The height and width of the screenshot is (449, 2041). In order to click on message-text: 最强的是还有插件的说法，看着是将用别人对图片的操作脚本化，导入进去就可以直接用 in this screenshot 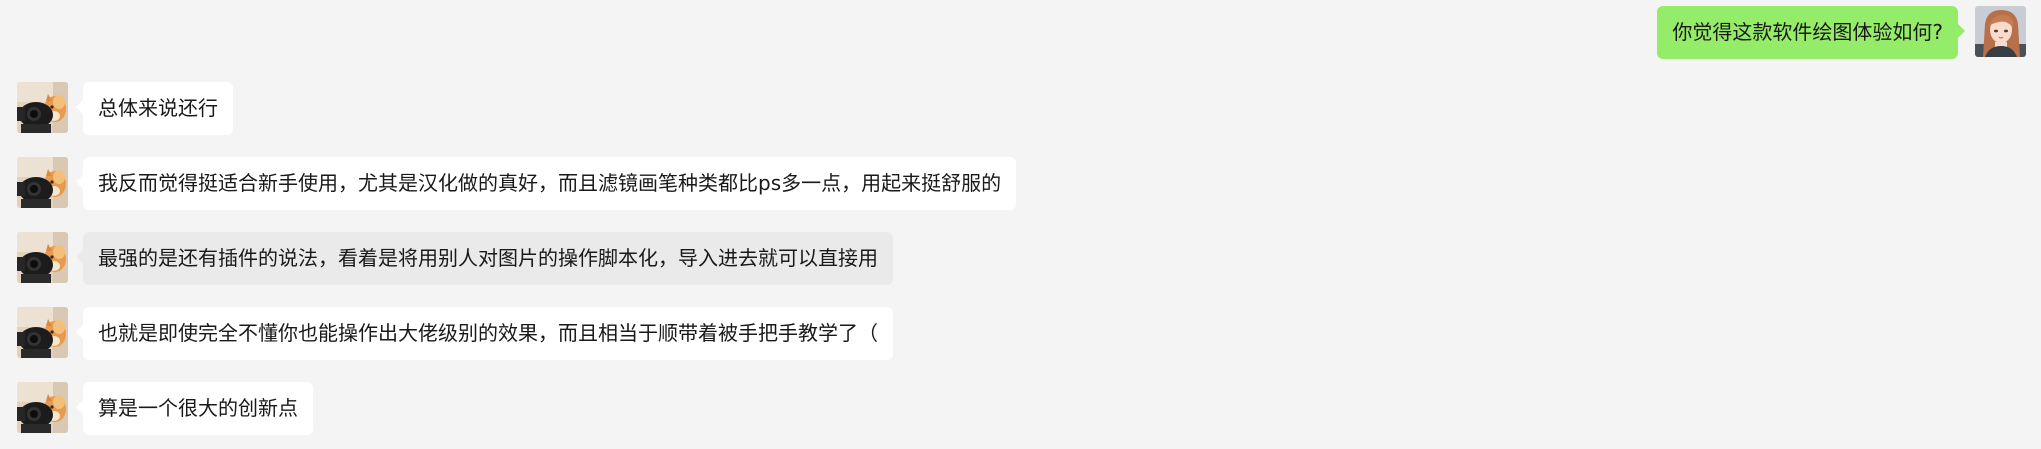, I will do `click(488, 258)`.